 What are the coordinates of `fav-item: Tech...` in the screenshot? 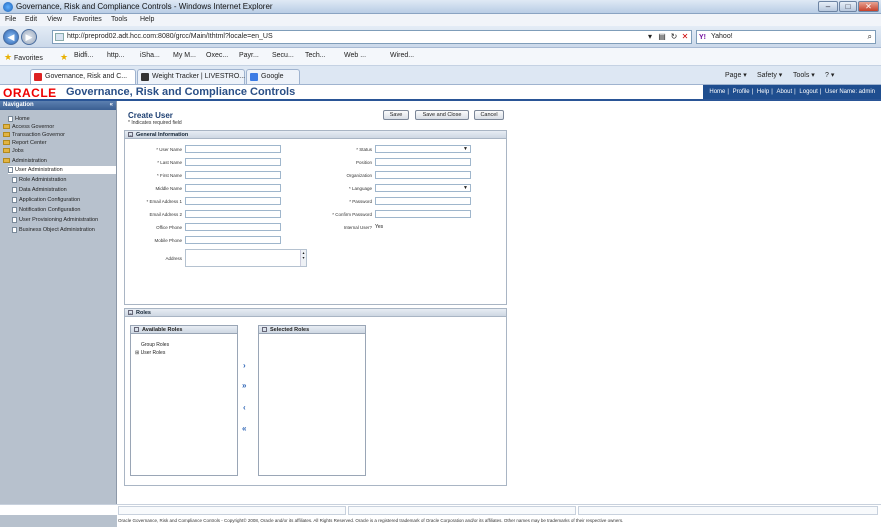 It's located at (315, 55).